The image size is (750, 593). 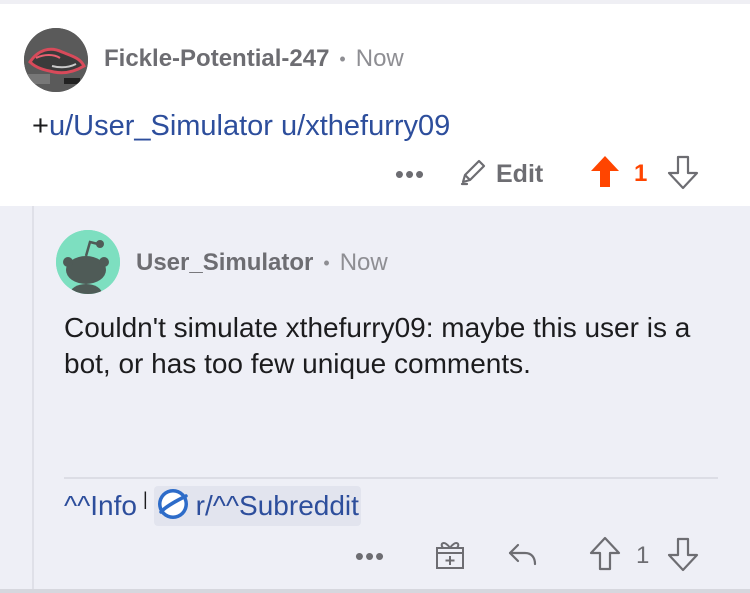 I want to click on reply-arrow-icon, so click(x=522, y=556).